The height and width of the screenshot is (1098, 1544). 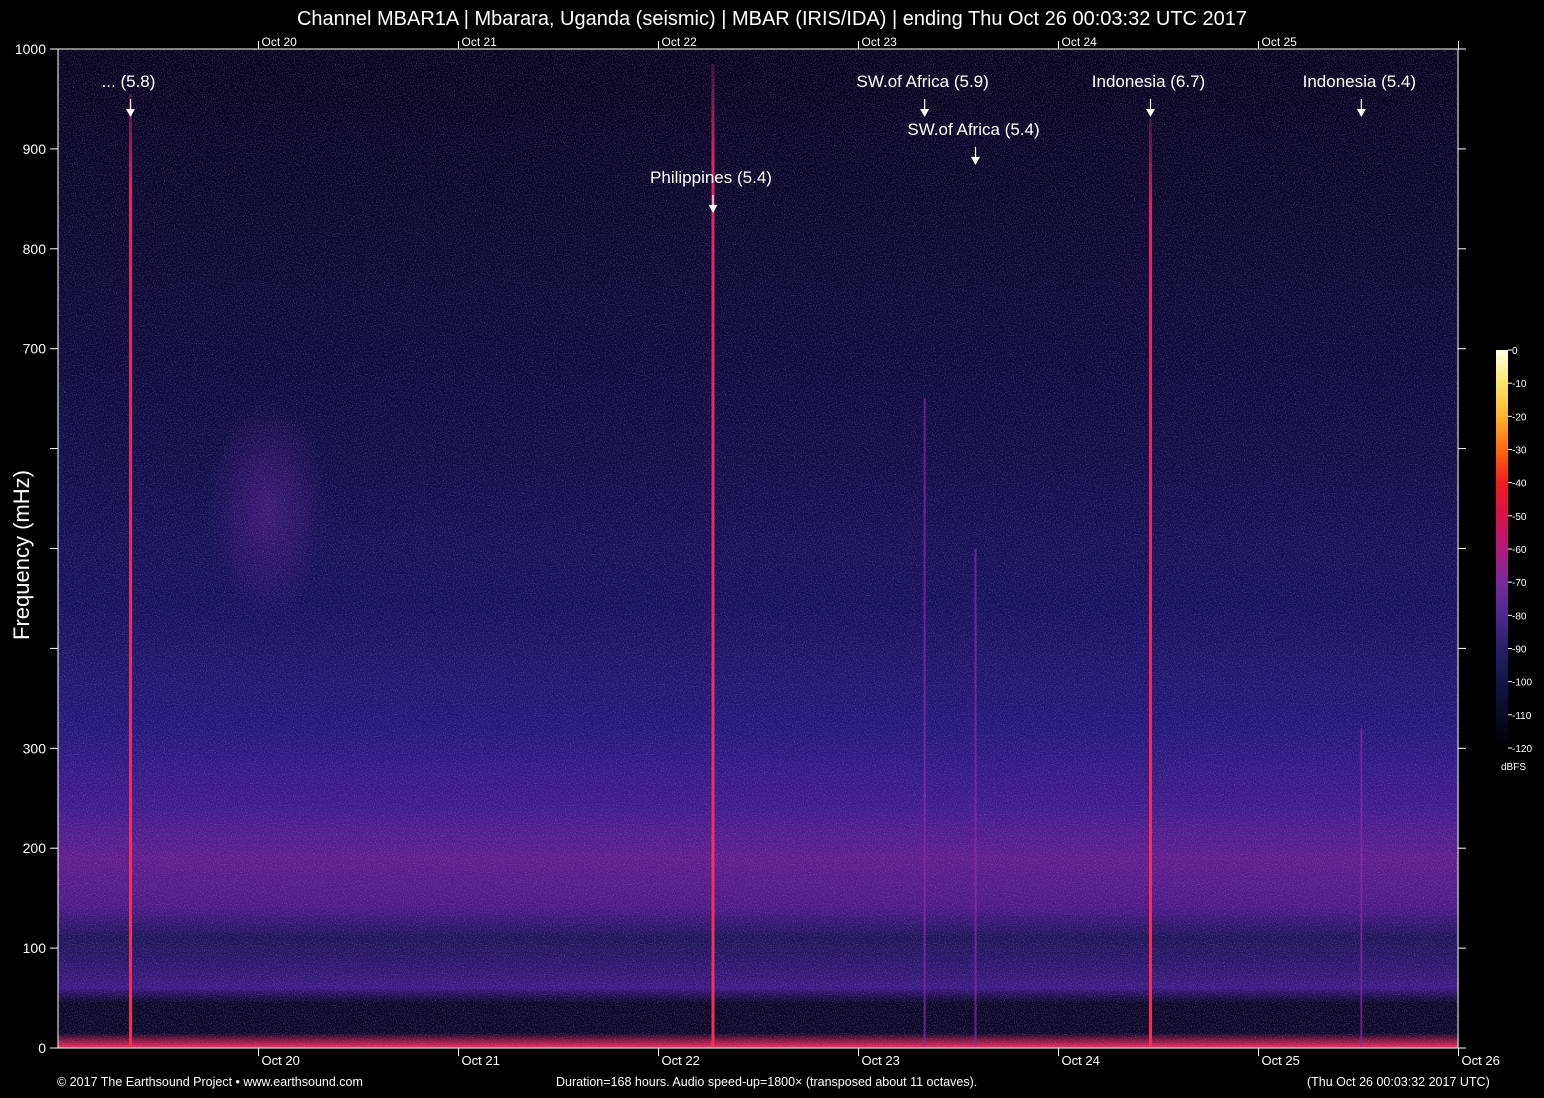 I want to click on y-tick-label: 700, so click(x=35, y=349).